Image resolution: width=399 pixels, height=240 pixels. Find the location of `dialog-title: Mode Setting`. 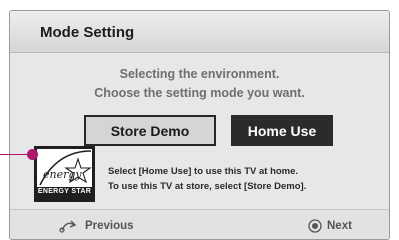

dialog-title: Mode Setting is located at coordinates (87, 32).